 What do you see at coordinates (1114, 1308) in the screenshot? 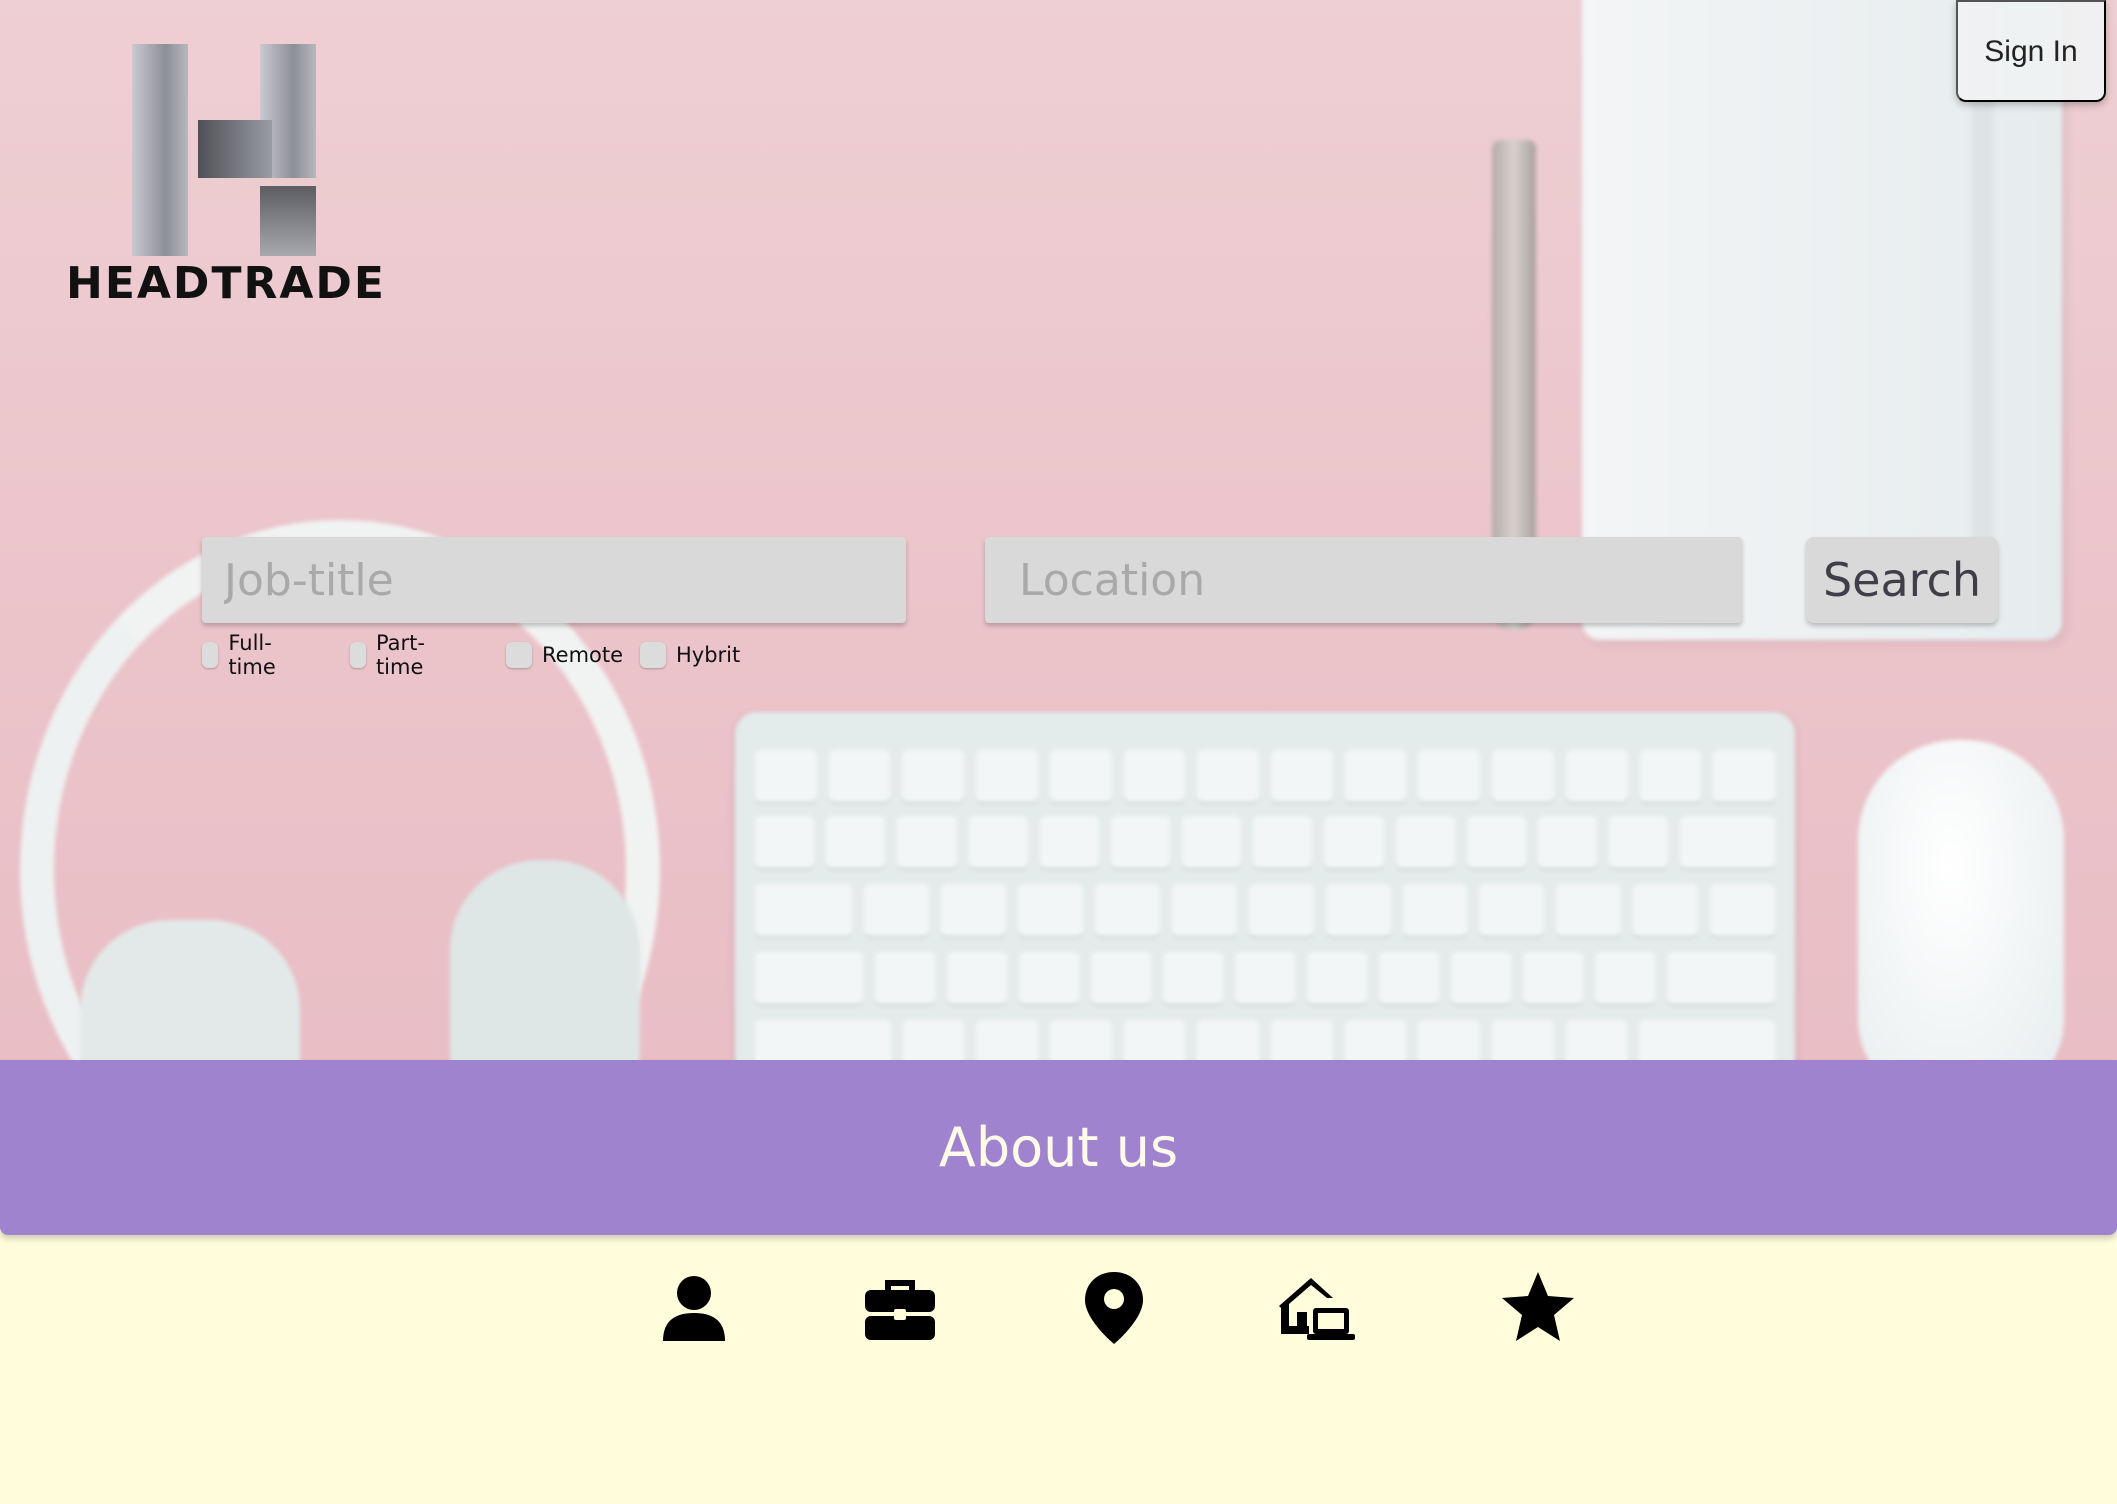
I see `location-pin-icon` at bounding box center [1114, 1308].